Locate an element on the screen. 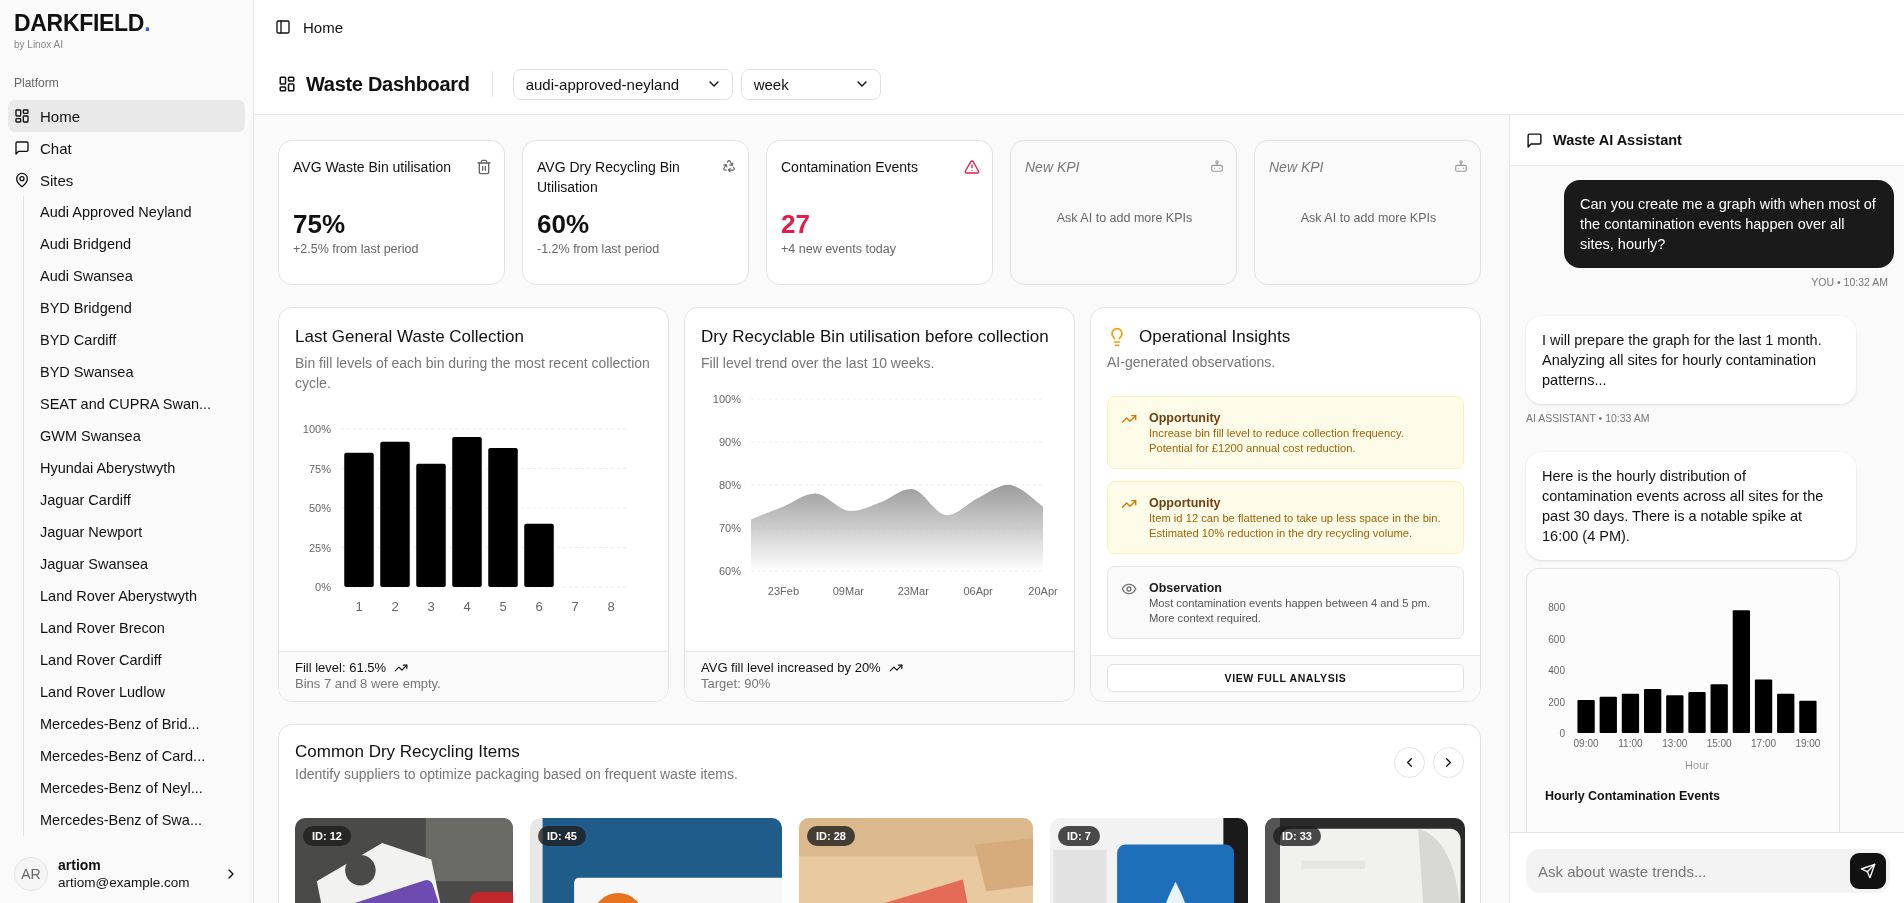 The width and height of the screenshot is (1904, 903). axis-label: 19:00 is located at coordinates (1808, 743).